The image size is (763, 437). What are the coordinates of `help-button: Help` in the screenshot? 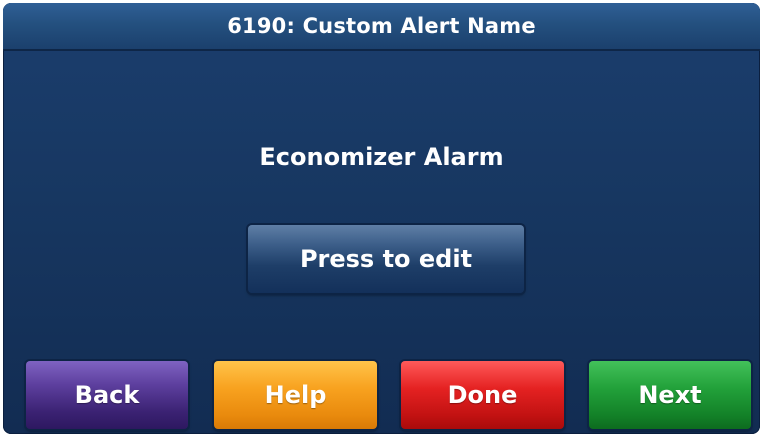 It's located at (295, 395).